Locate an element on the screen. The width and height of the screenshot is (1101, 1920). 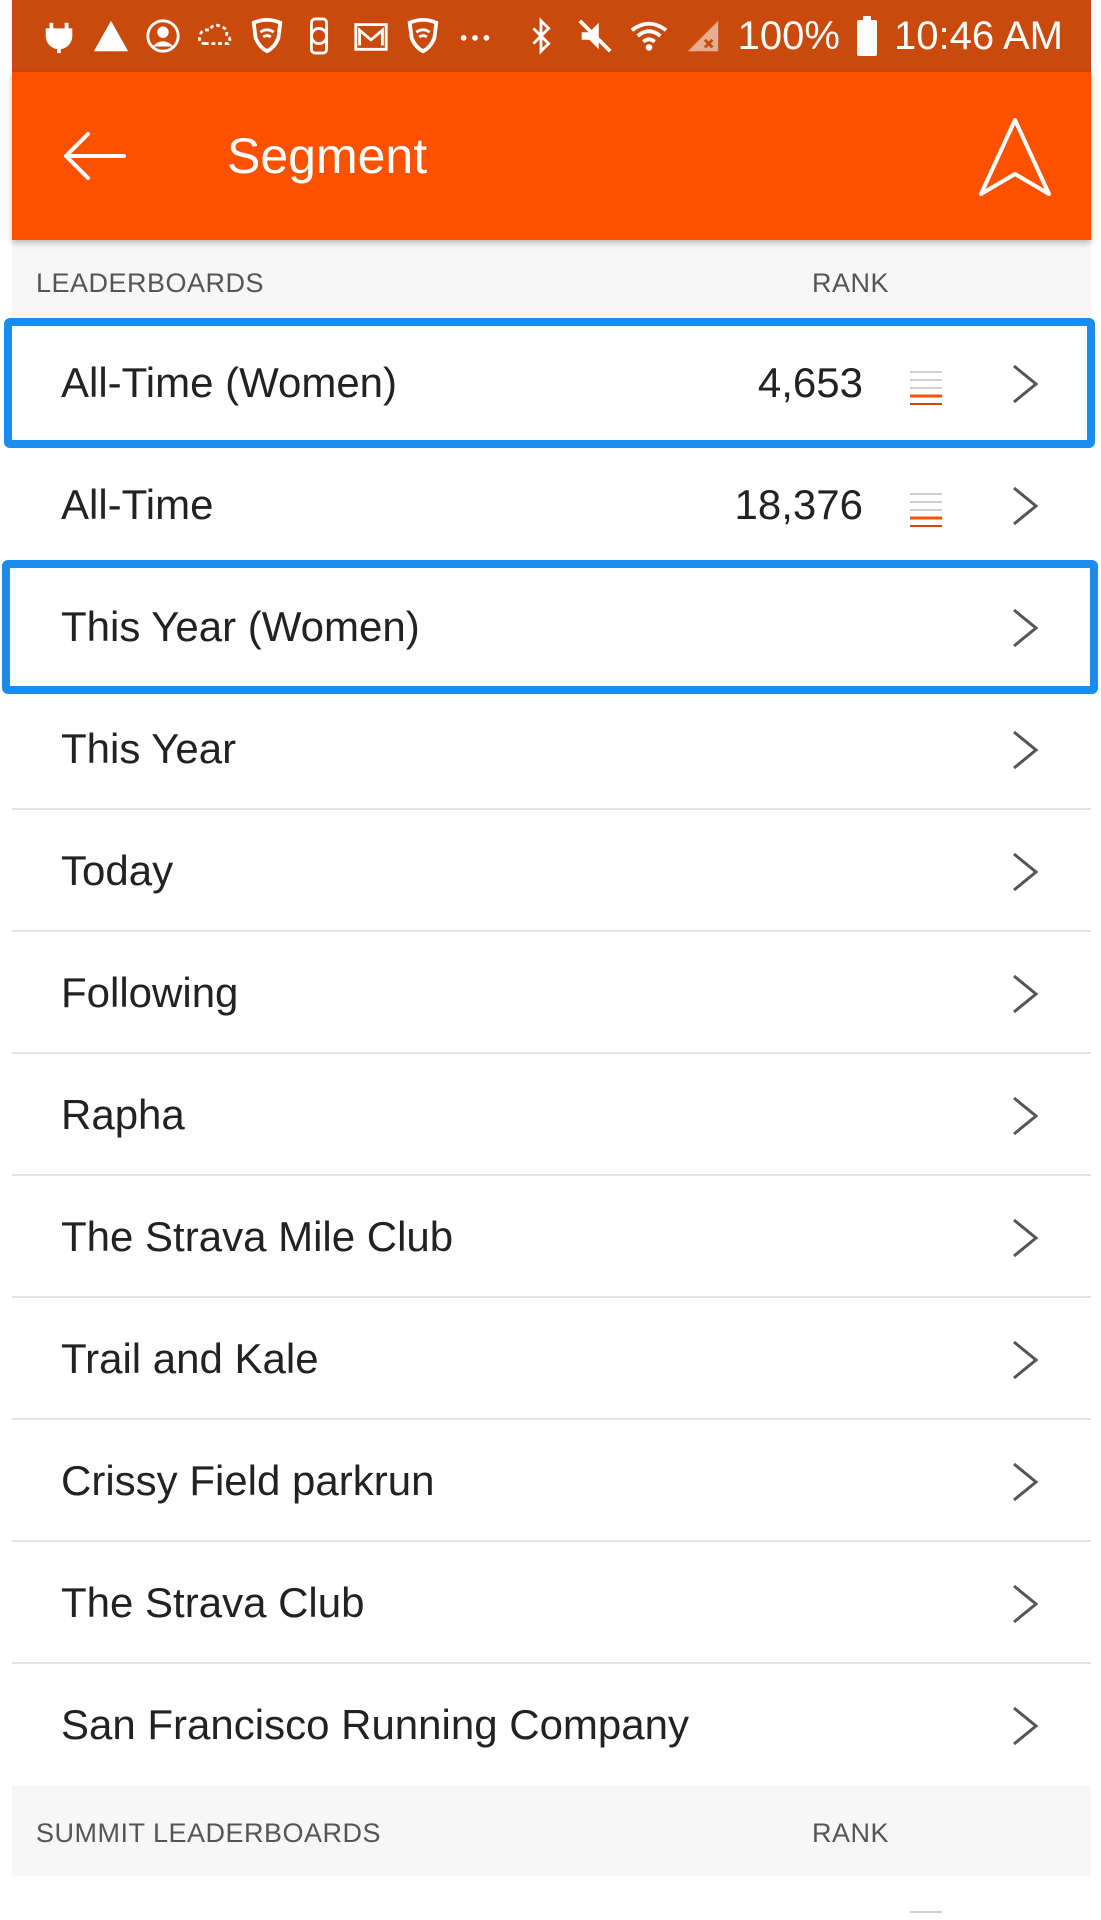
status-bar: 100% 10:46 AM is located at coordinates (551, 36).